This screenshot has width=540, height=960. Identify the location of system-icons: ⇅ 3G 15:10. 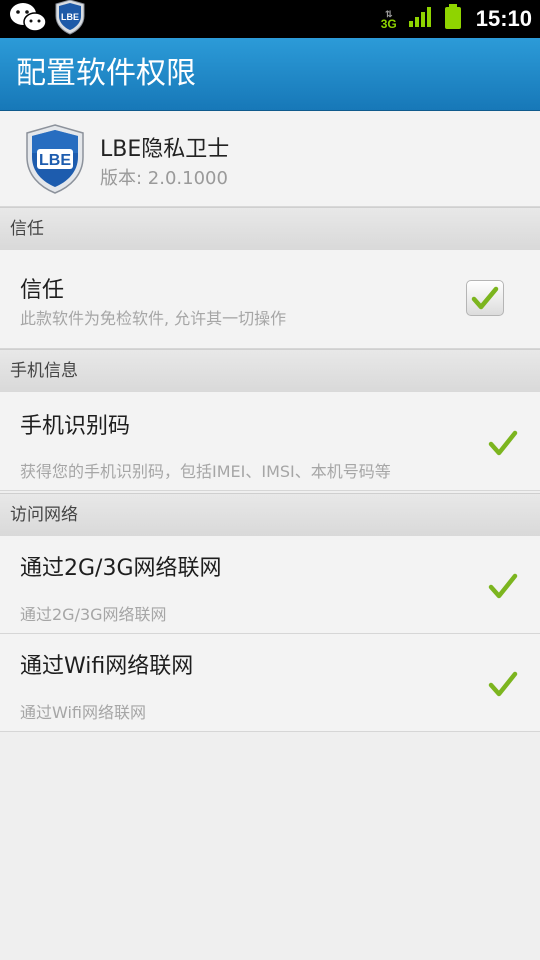
(456, 19).